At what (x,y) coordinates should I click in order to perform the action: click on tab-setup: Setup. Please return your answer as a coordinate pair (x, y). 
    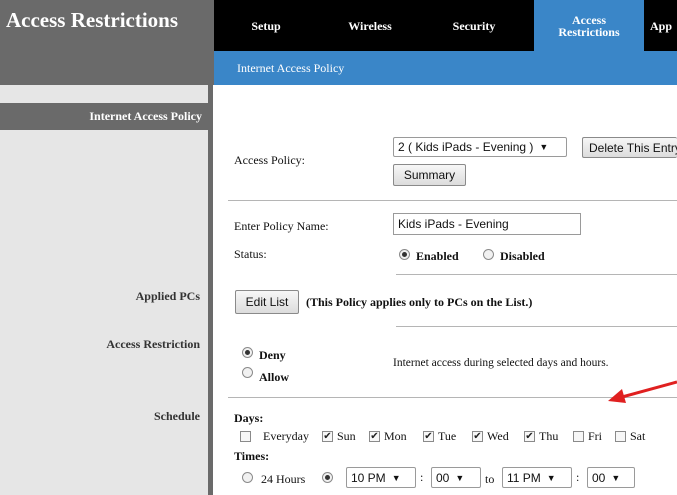
    Looking at the image, I should click on (266, 25).